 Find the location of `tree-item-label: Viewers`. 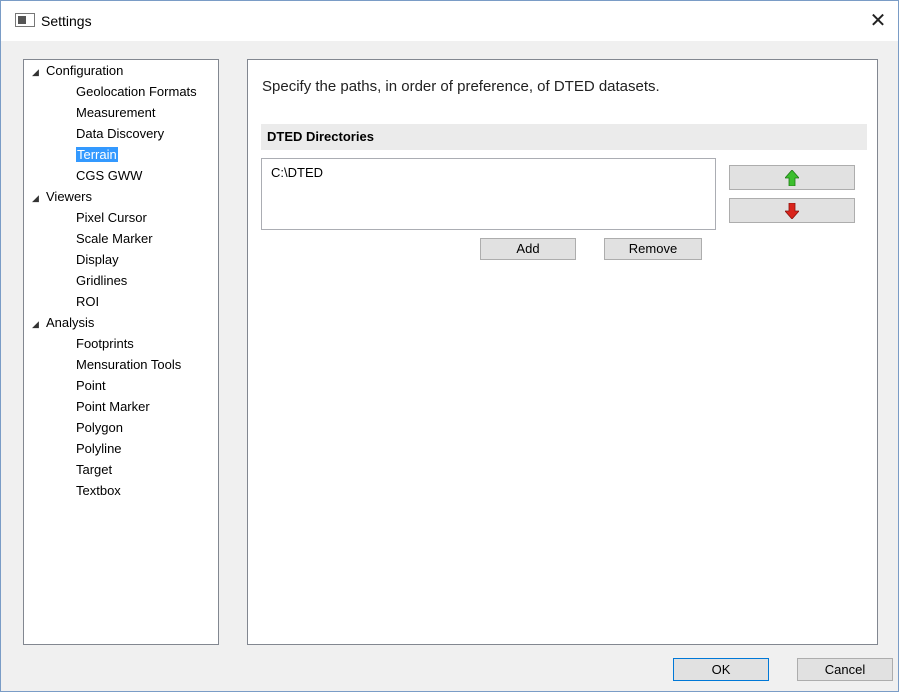

tree-item-label: Viewers is located at coordinates (69, 196).